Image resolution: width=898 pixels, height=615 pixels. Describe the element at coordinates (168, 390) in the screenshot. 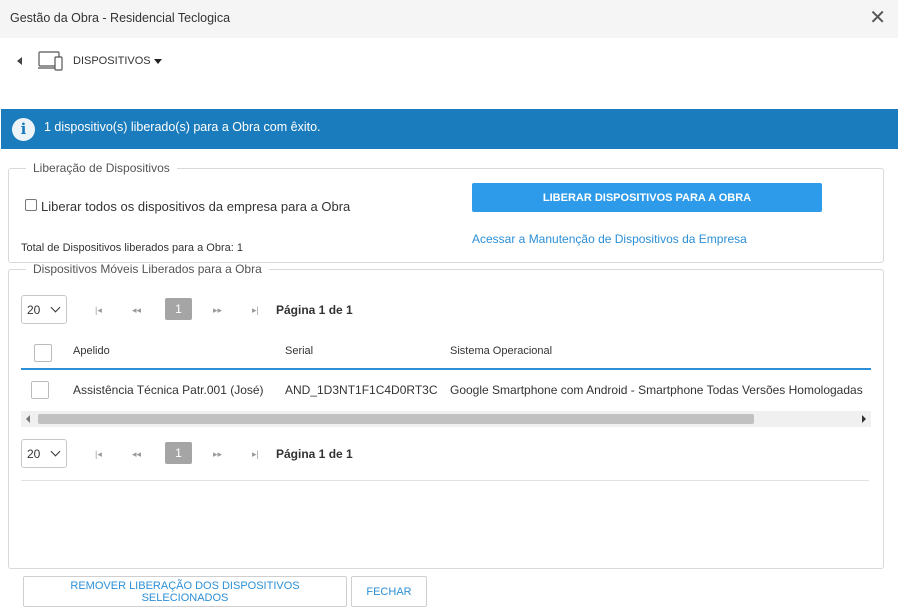

I see `row-apelido: Assistência Técnica Patr.001 (José)` at that location.